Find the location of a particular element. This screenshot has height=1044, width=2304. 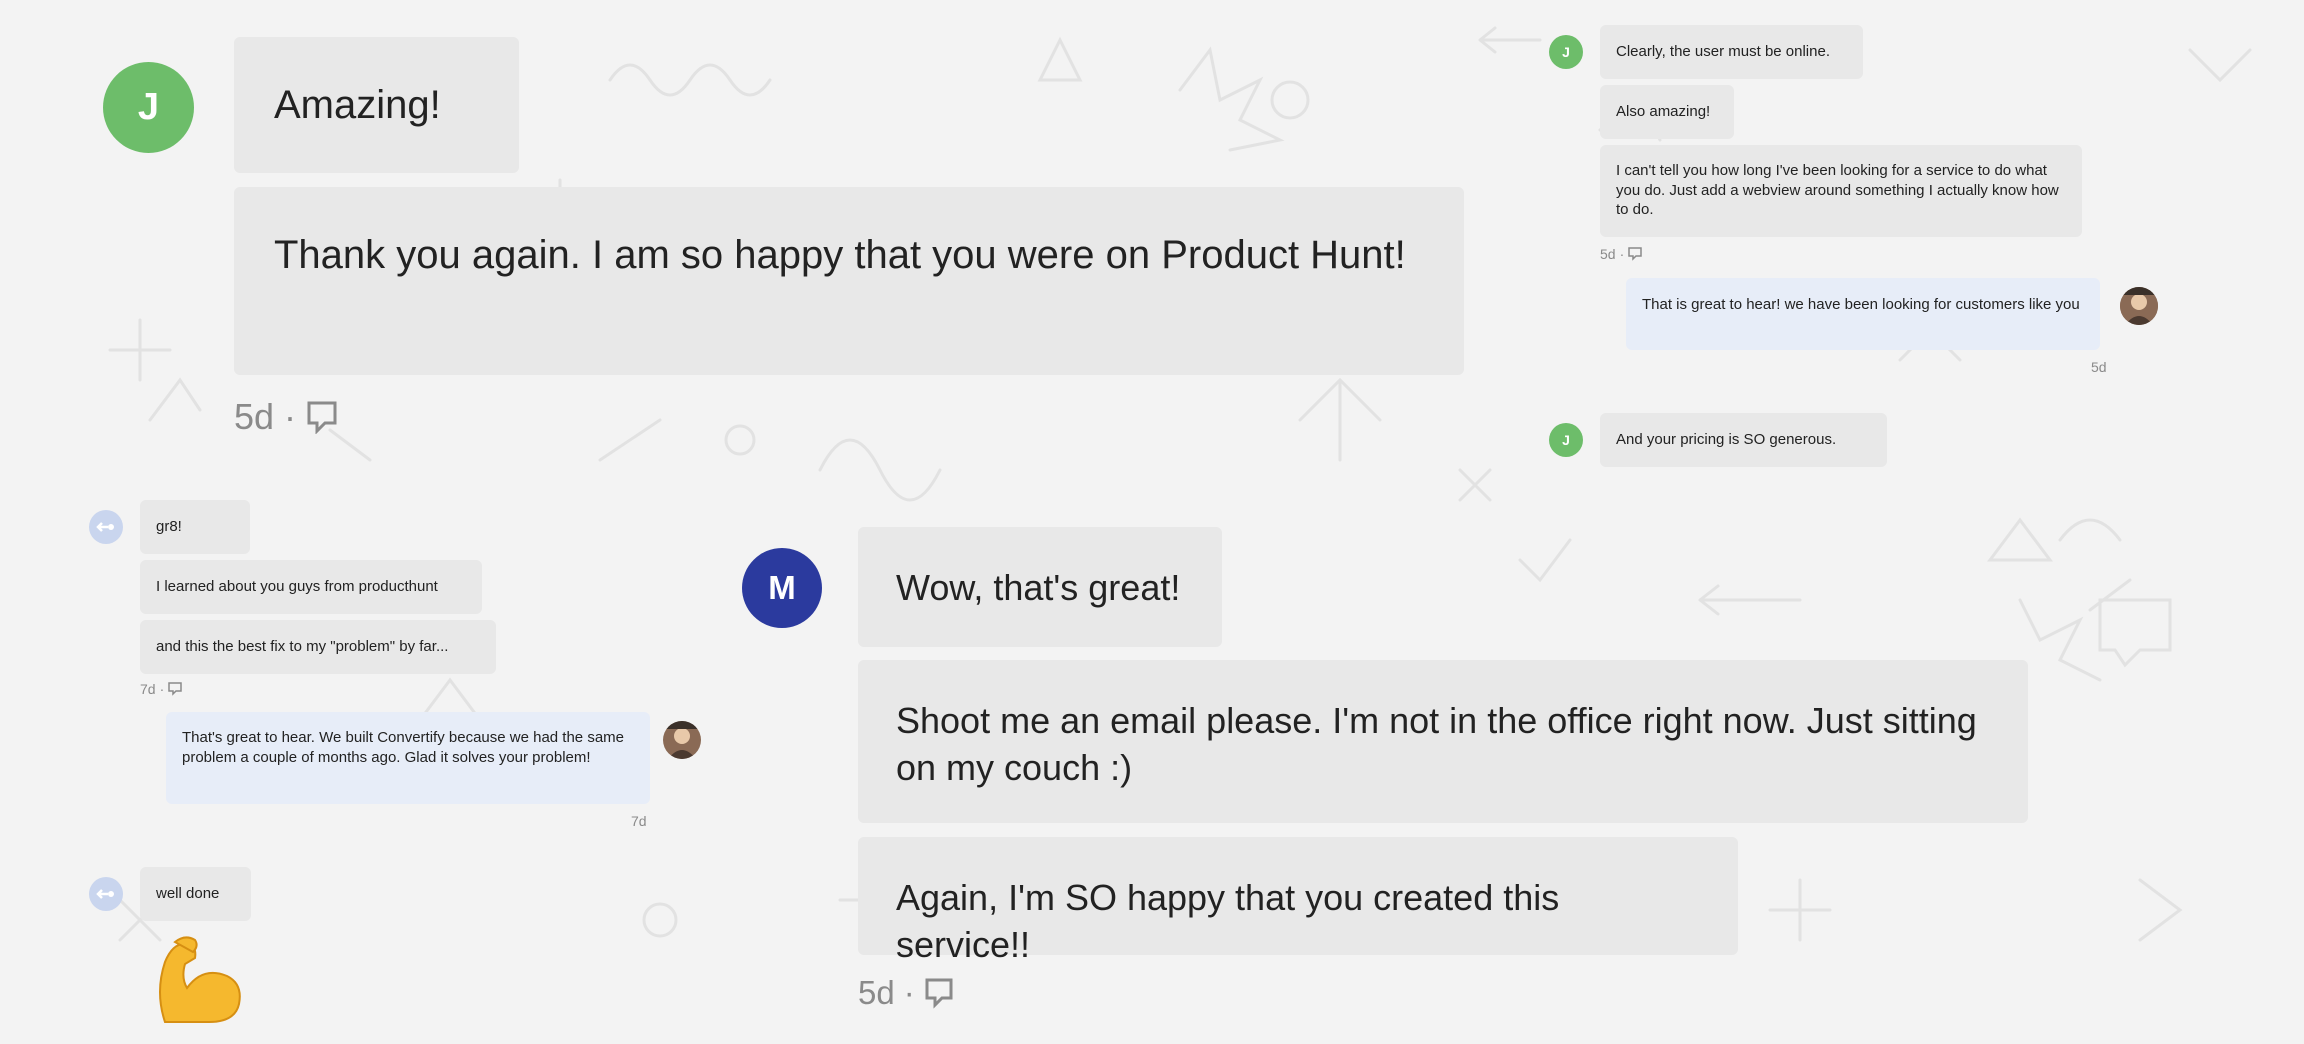

message-bubble: well done is located at coordinates (195, 894).